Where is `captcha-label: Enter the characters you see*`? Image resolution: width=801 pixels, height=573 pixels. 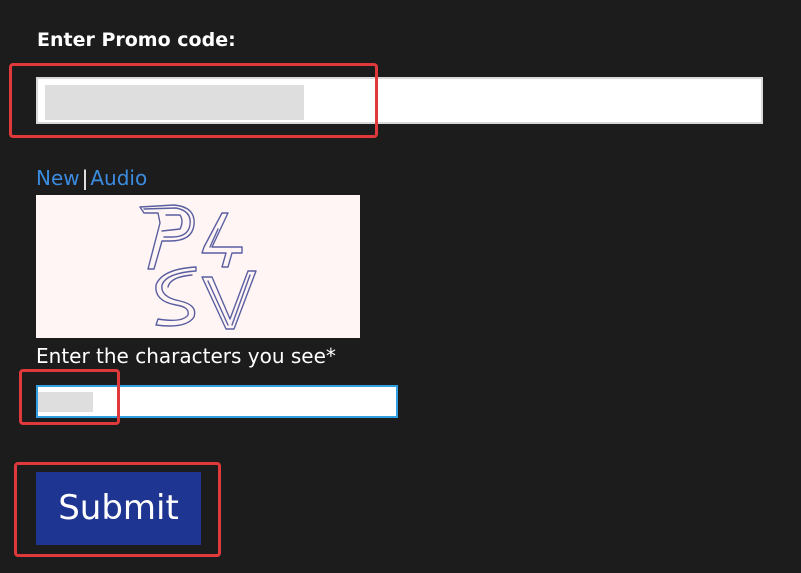
captcha-label: Enter the characters you see* is located at coordinates (186, 356).